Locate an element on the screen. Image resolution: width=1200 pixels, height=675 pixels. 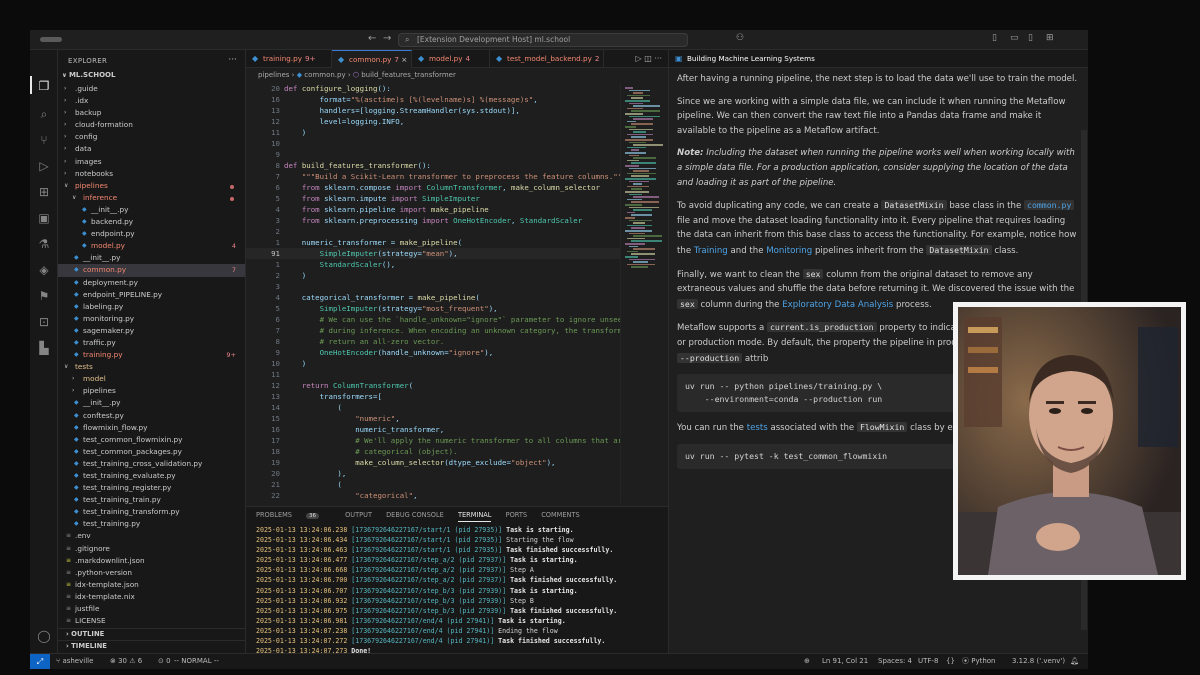
file-item: ≡ LICENSE is located at coordinates (151, 621).